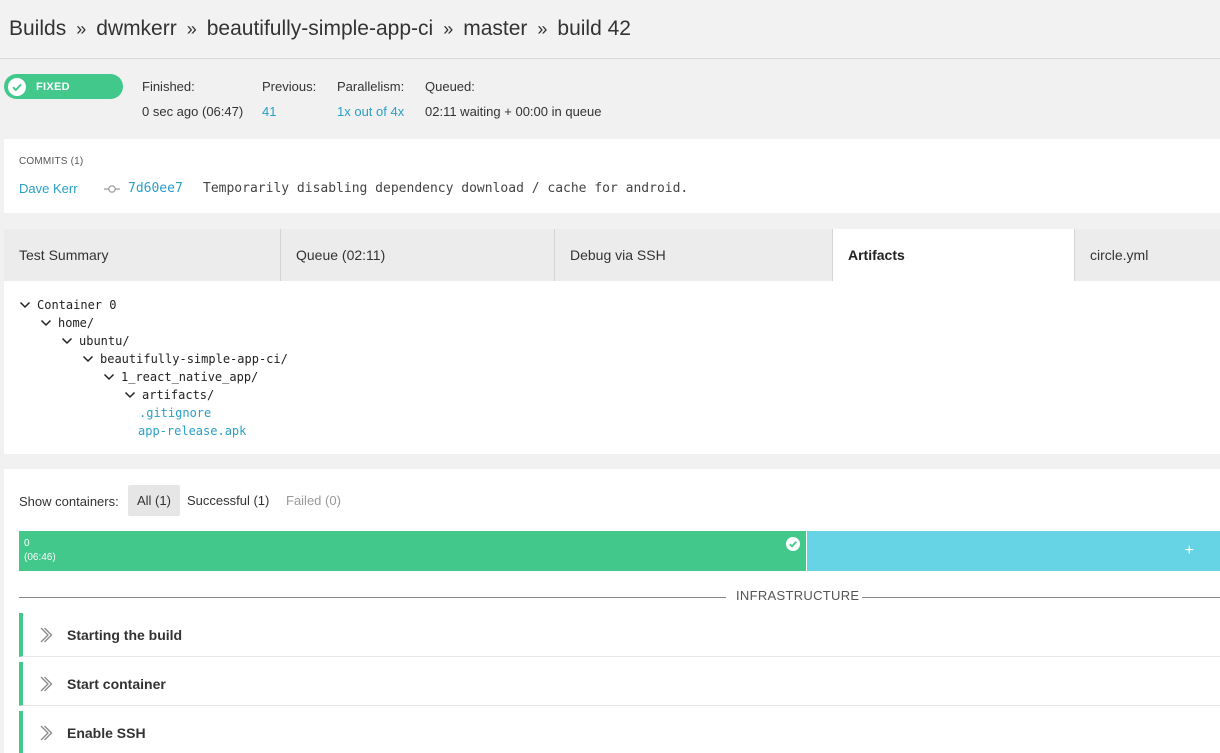  I want to click on tree-node-folder: artifacts/, so click(169, 395).